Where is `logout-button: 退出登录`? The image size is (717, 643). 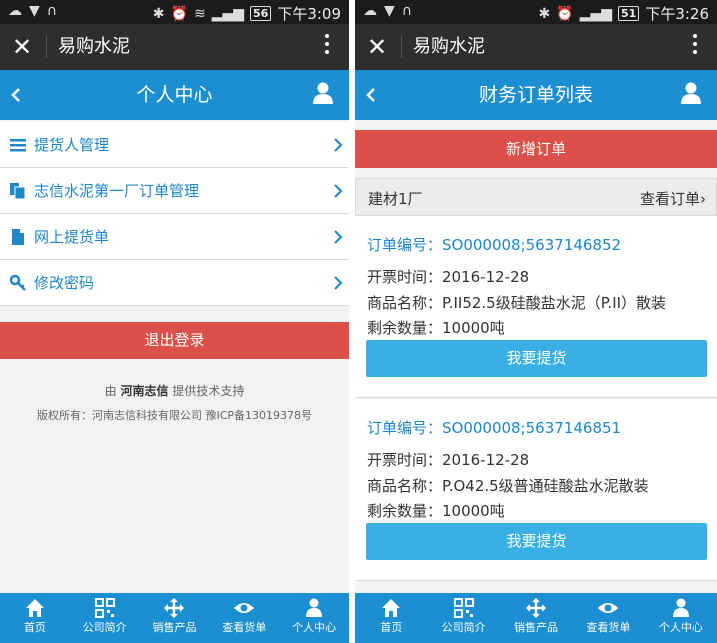 logout-button: 退出登录 is located at coordinates (174, 340).